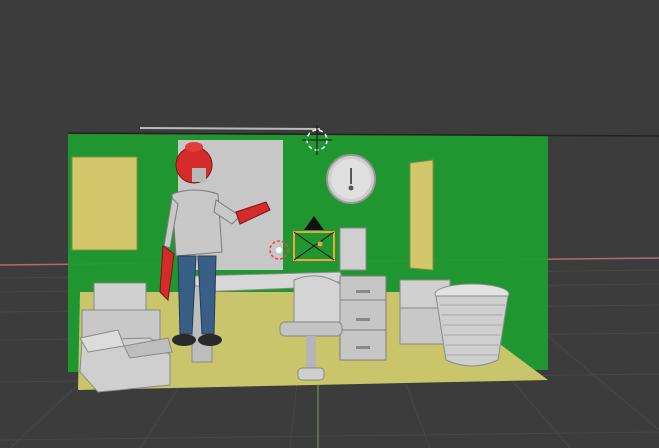 The height and width of the screenshot is (448, 659). What do you see at coordinates (230, 128) in the screenshot?
I see `selection-edge` at bounding box center [230, 128].